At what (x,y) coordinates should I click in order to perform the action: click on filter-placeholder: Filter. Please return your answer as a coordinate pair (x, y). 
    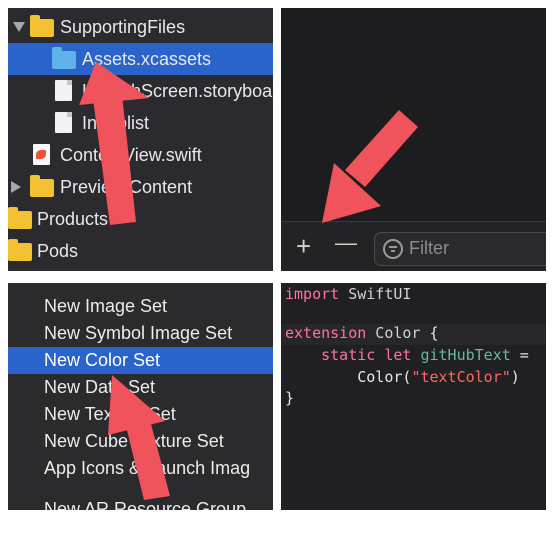
    Looking at the image, I should click on (429, 248).